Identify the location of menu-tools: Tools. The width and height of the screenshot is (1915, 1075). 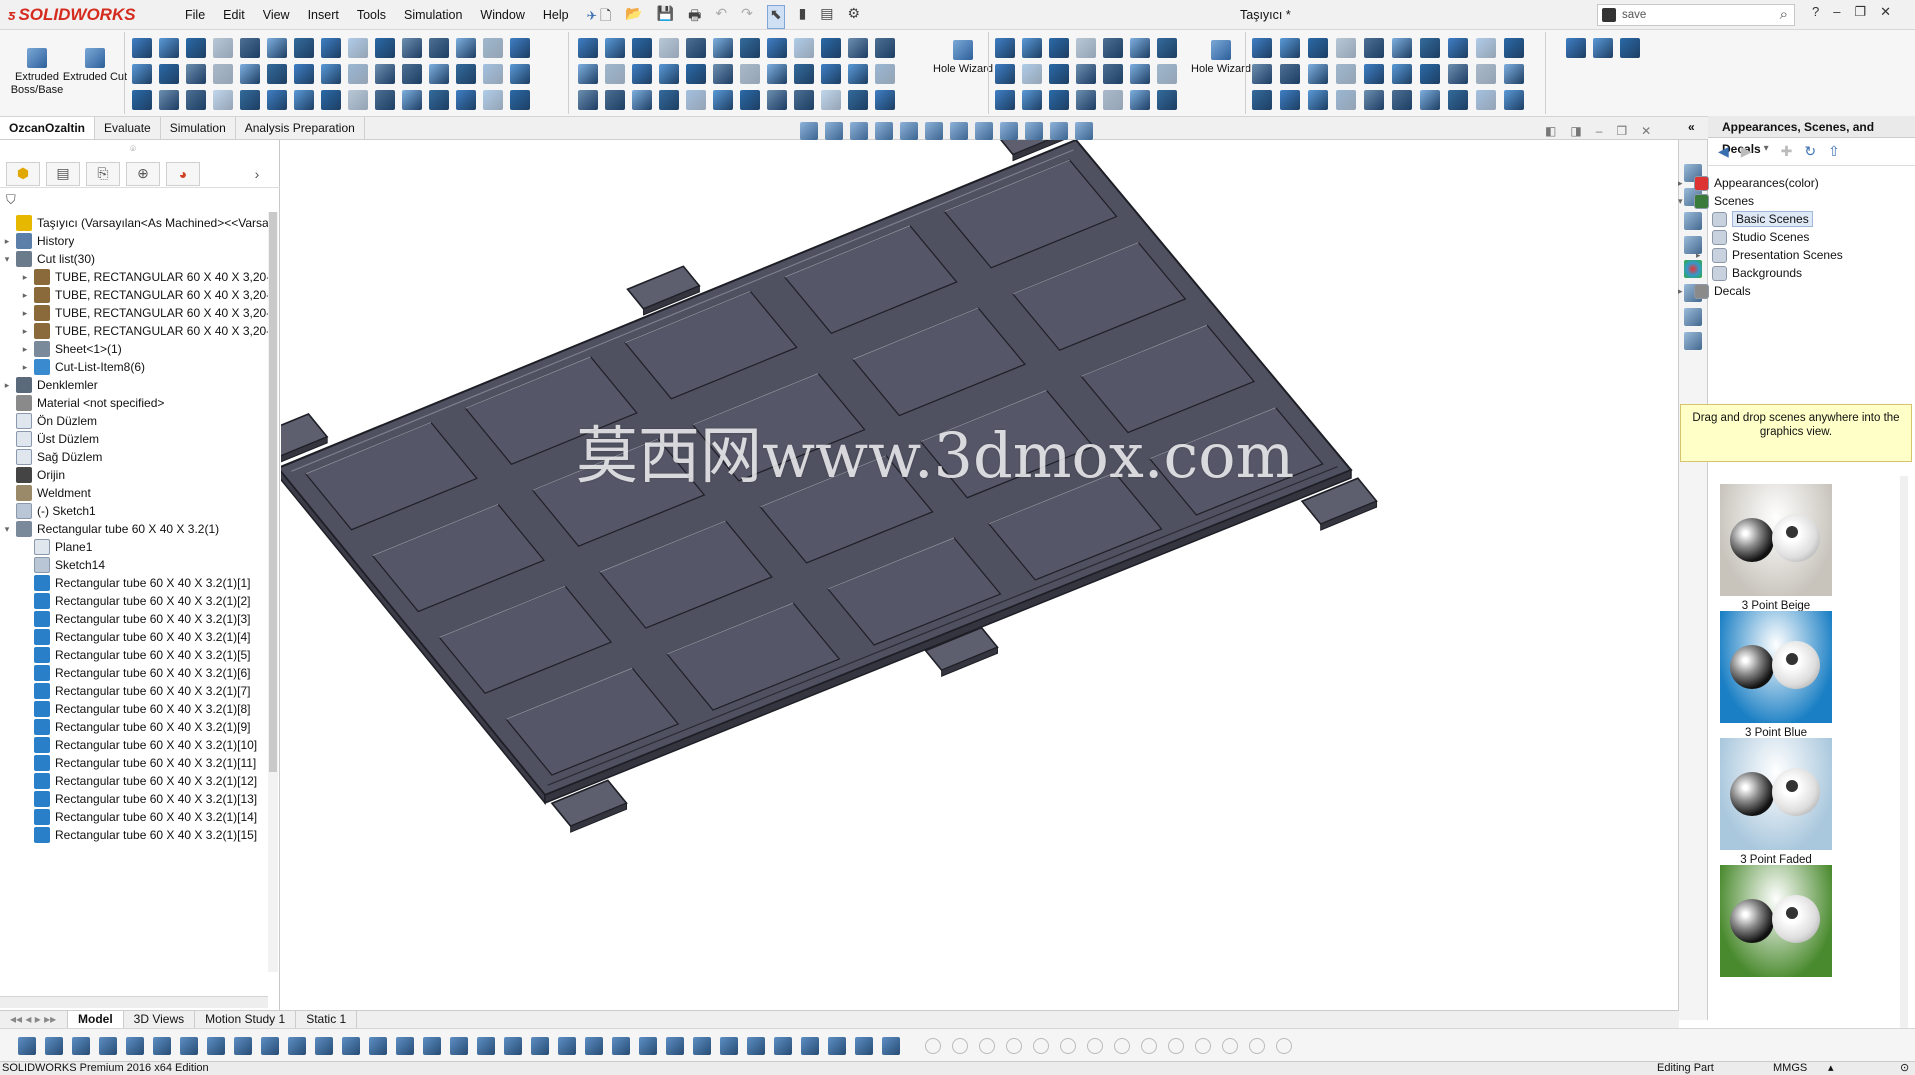
(371, 15).